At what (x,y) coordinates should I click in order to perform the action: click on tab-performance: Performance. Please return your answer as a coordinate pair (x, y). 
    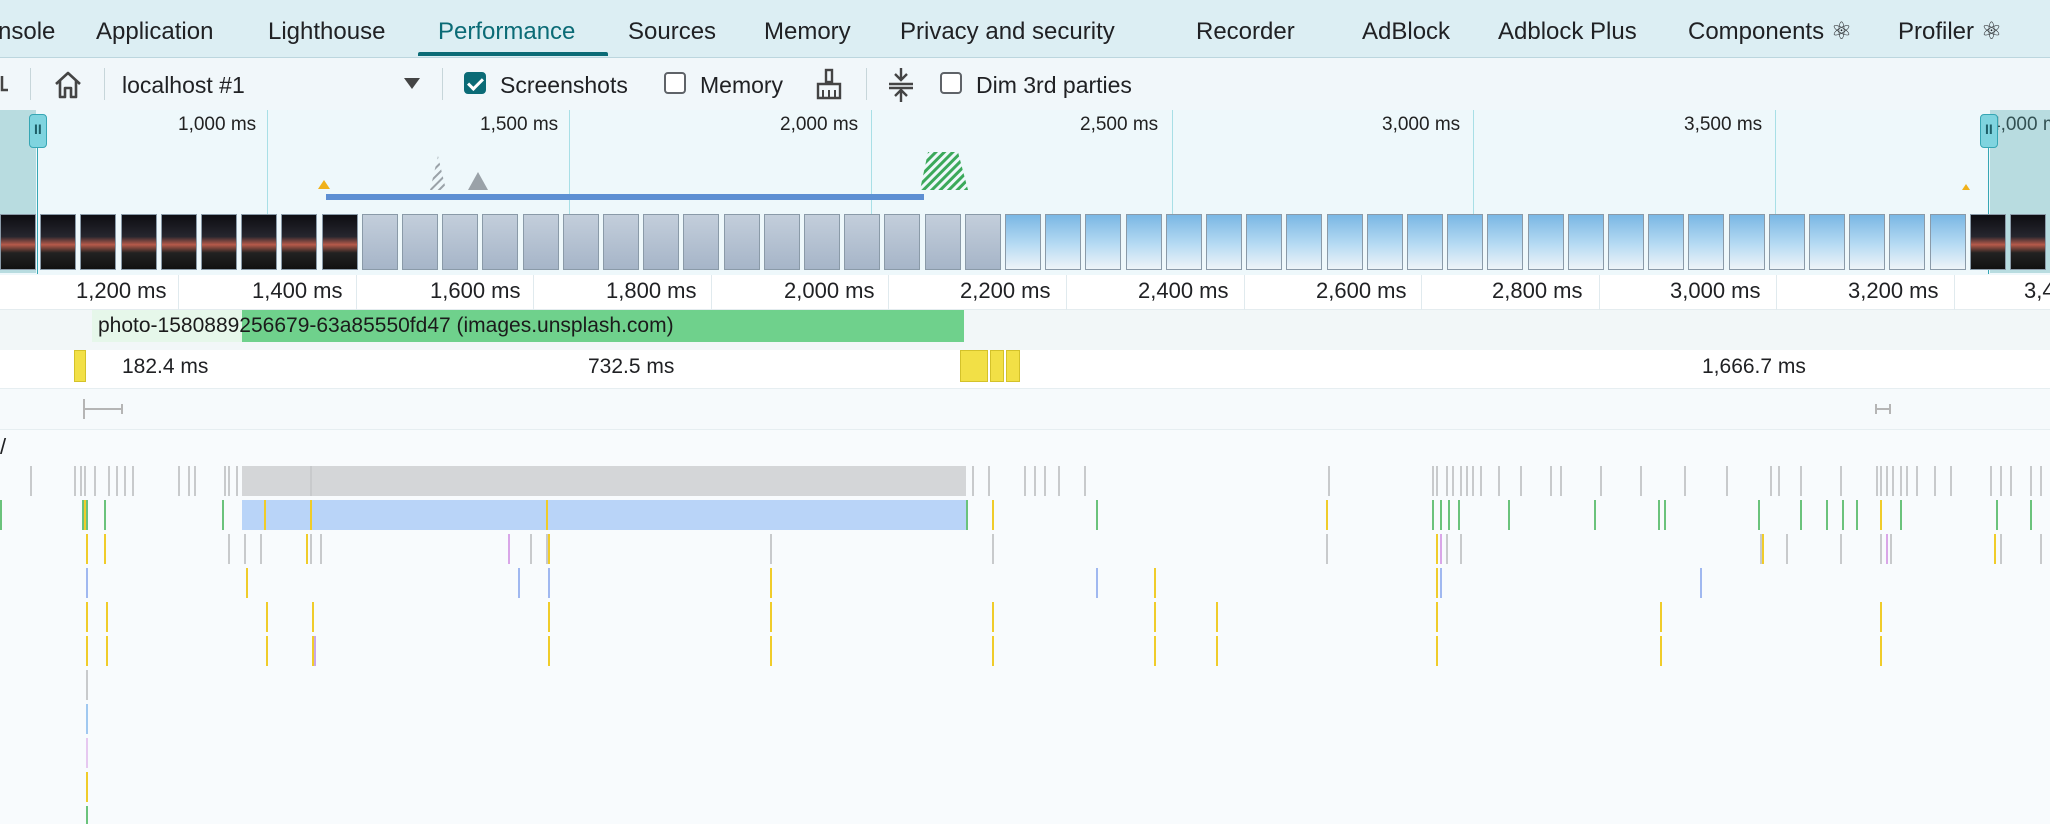
    Looking at the image, I should click on (506, 28).